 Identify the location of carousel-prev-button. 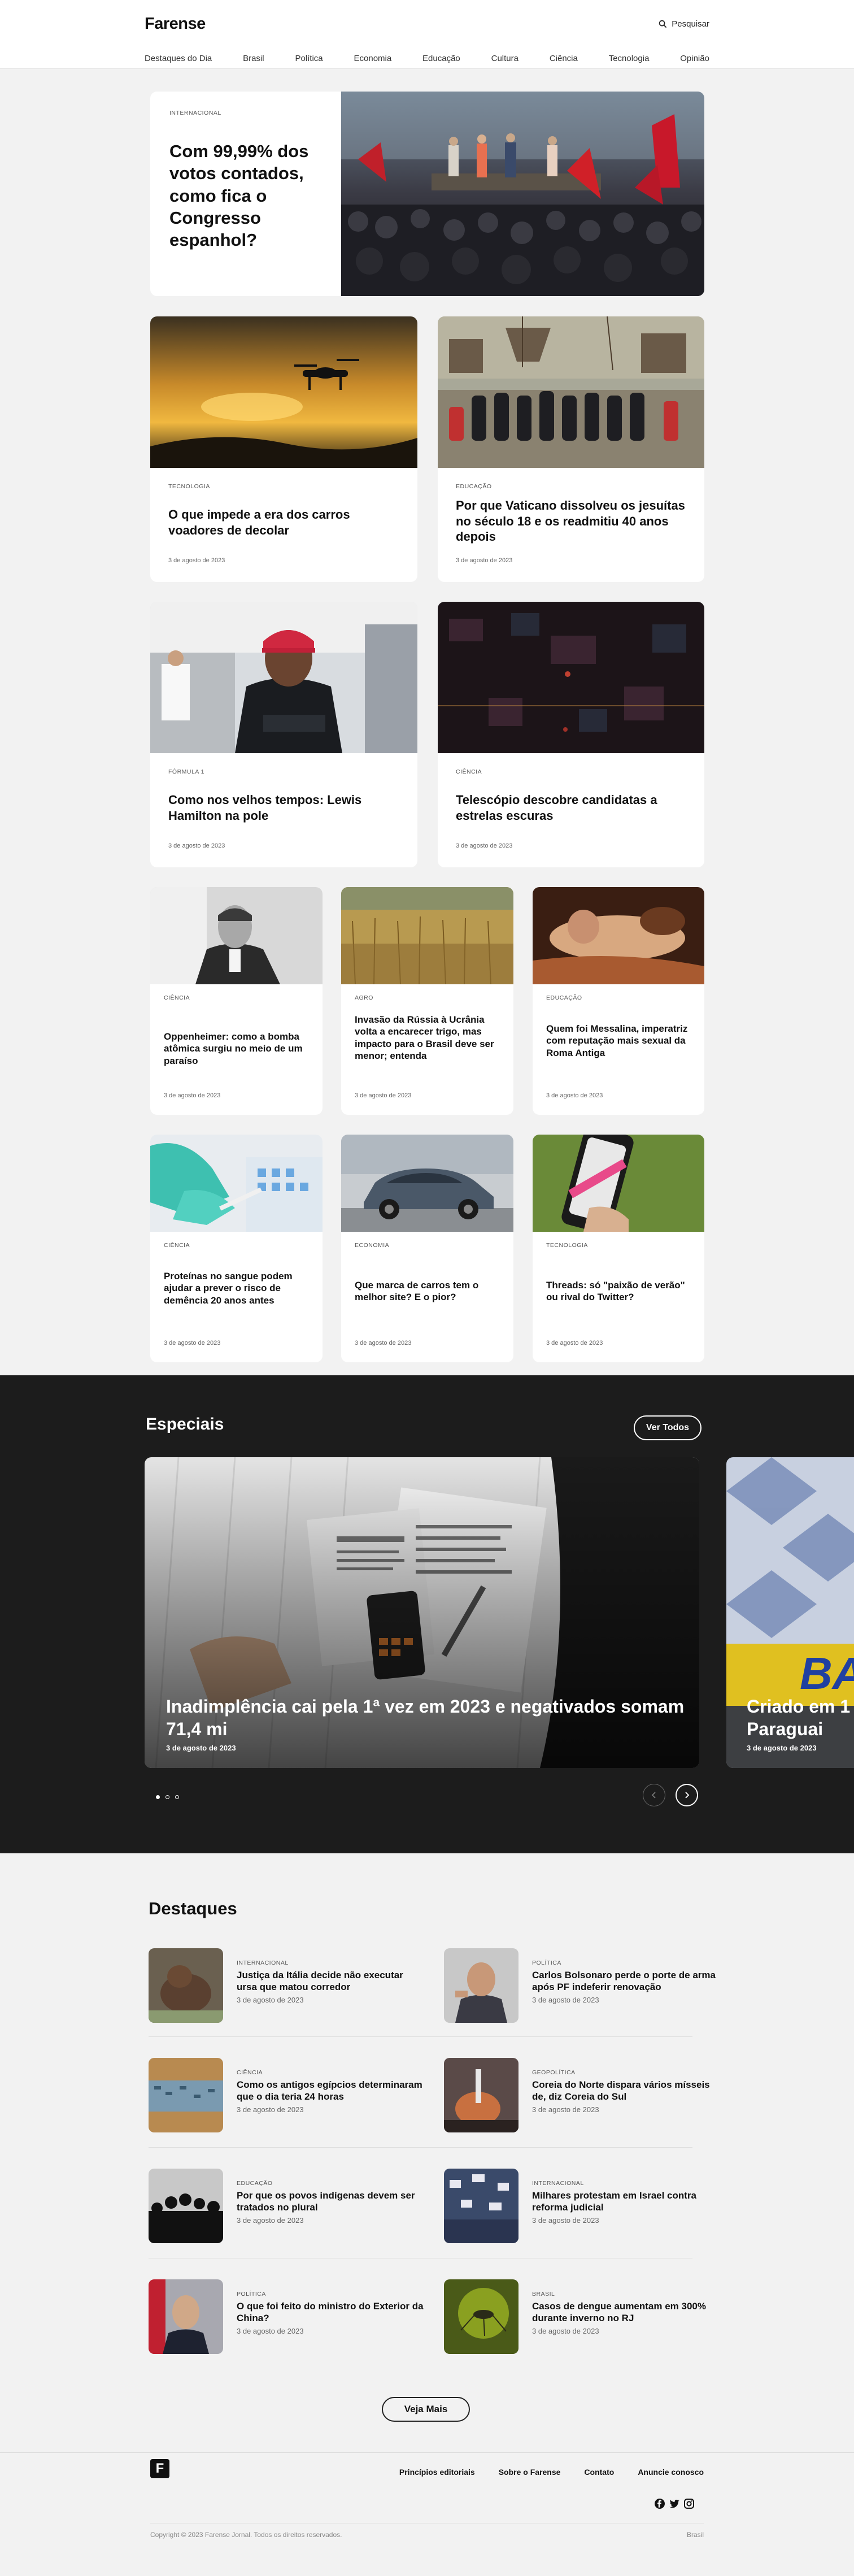
(654, 1795).